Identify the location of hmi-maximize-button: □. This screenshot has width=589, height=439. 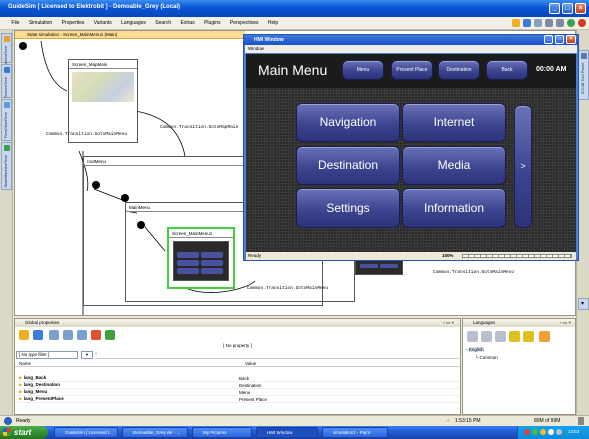
(559, 39).